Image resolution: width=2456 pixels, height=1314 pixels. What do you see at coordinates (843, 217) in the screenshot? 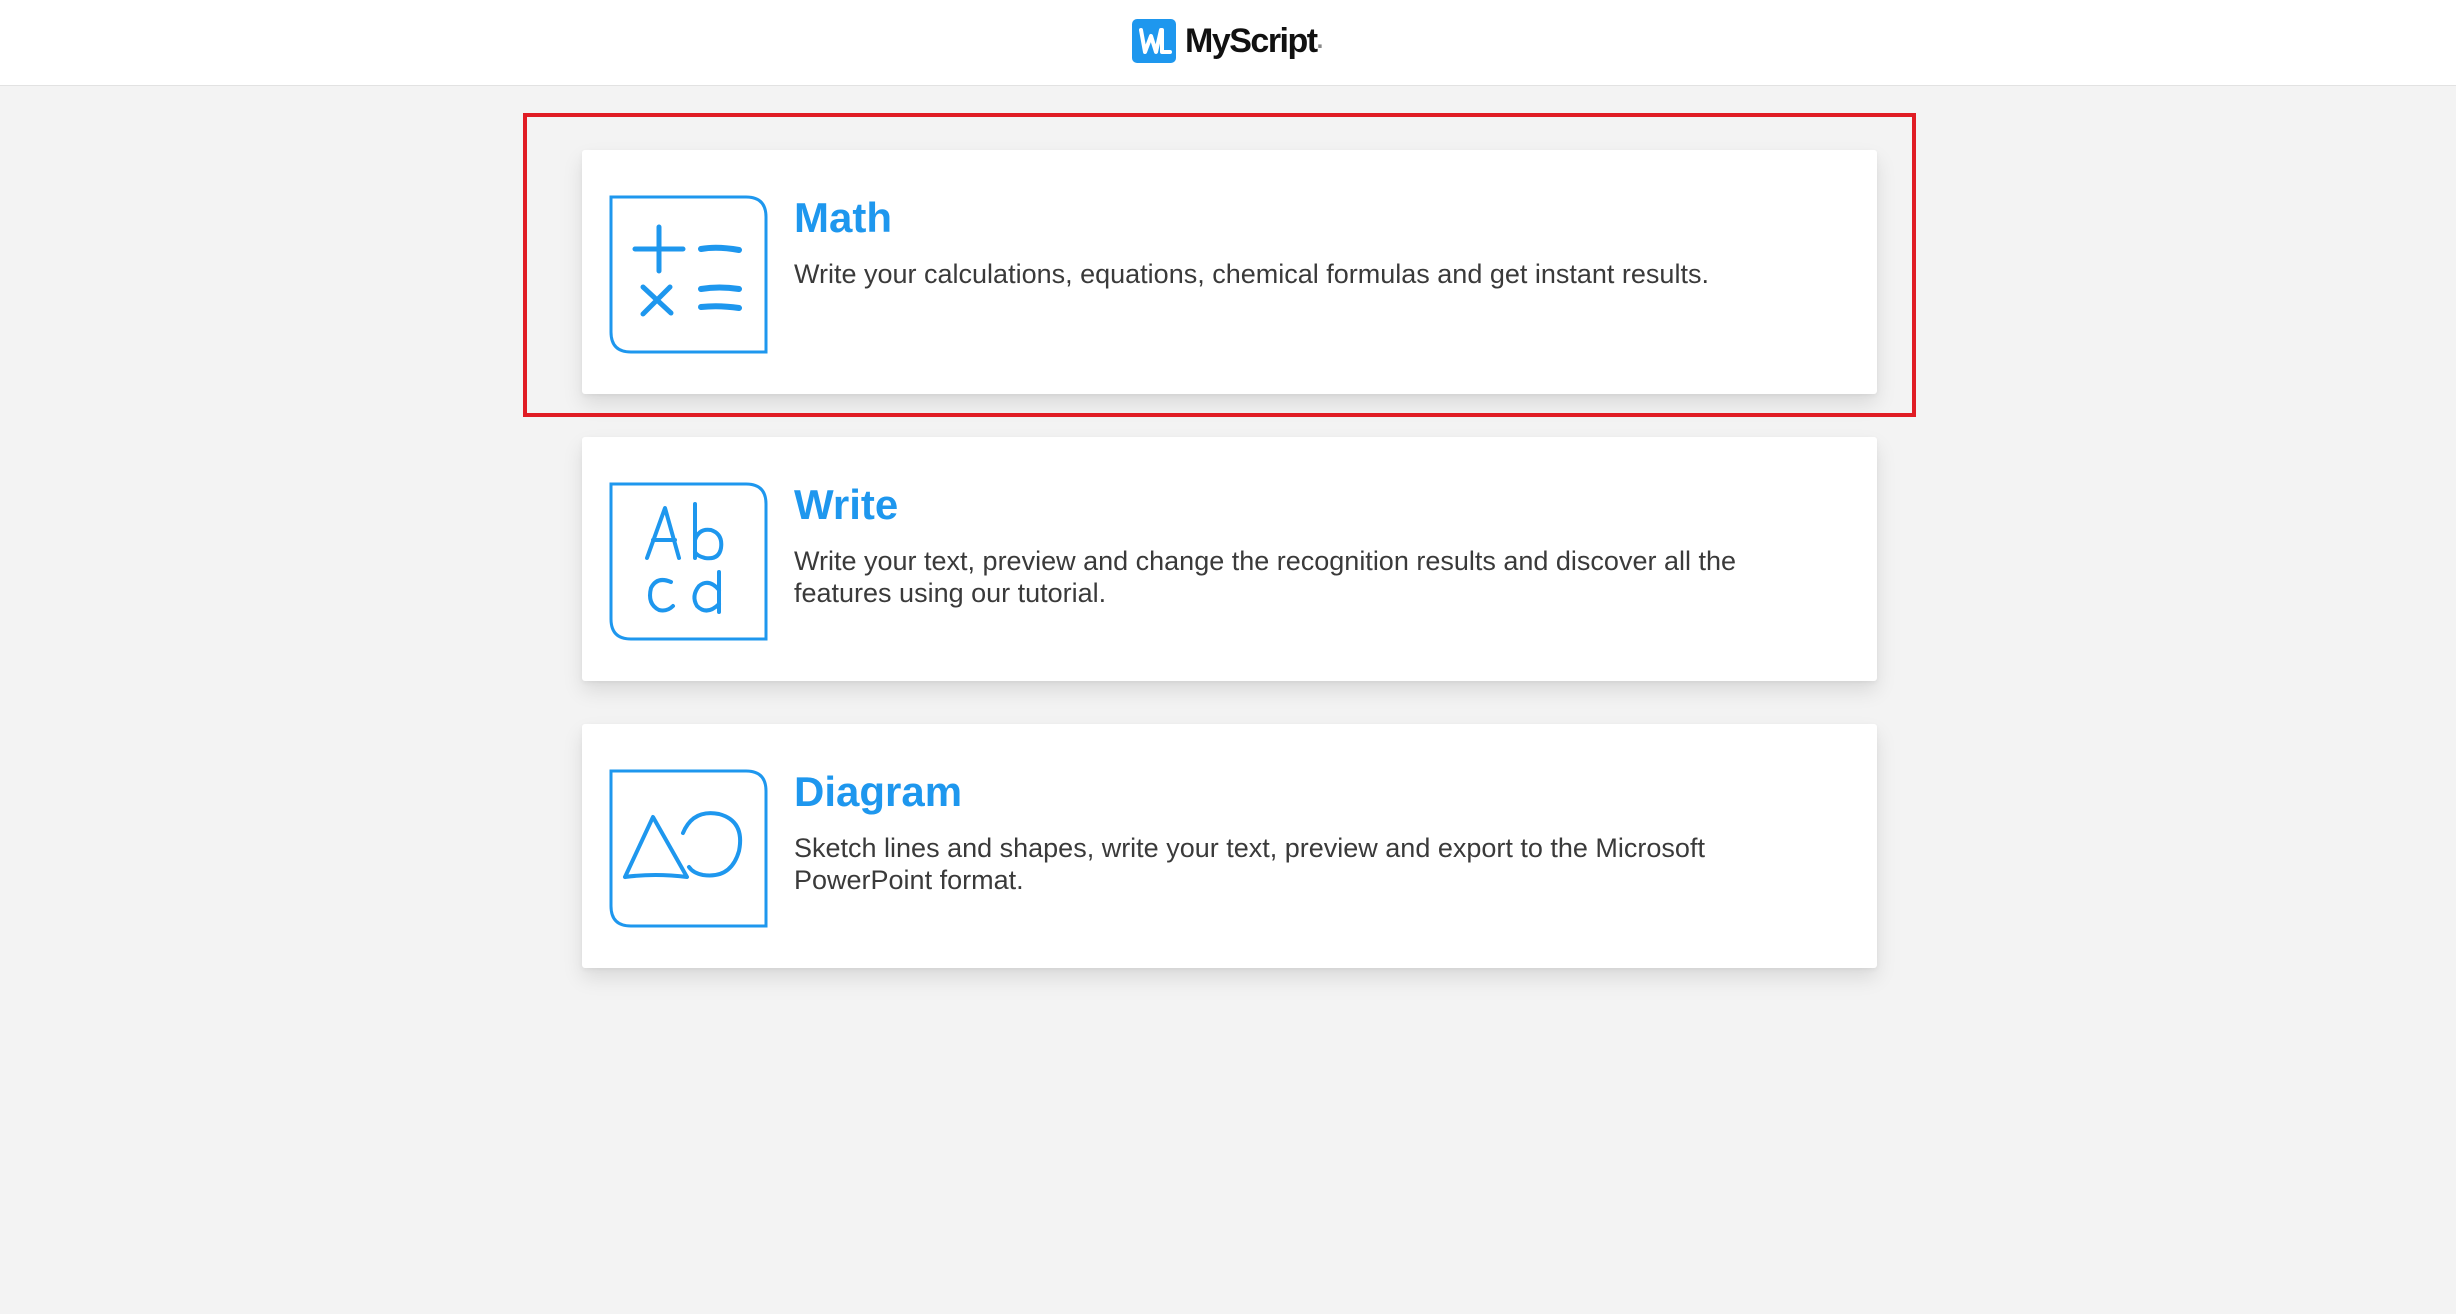
I see `math-card-title: Math` at bounding box center [843, 217].